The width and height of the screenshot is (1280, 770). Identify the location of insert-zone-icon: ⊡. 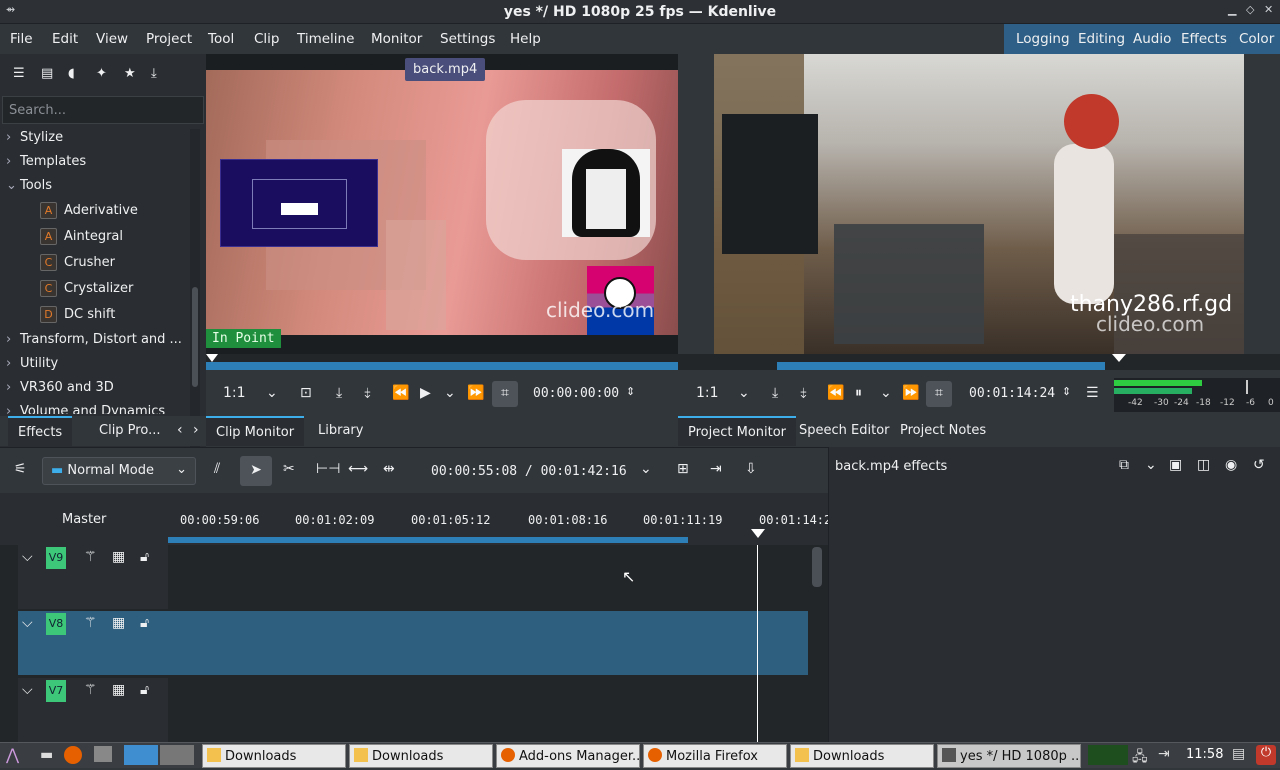
(306, 393).